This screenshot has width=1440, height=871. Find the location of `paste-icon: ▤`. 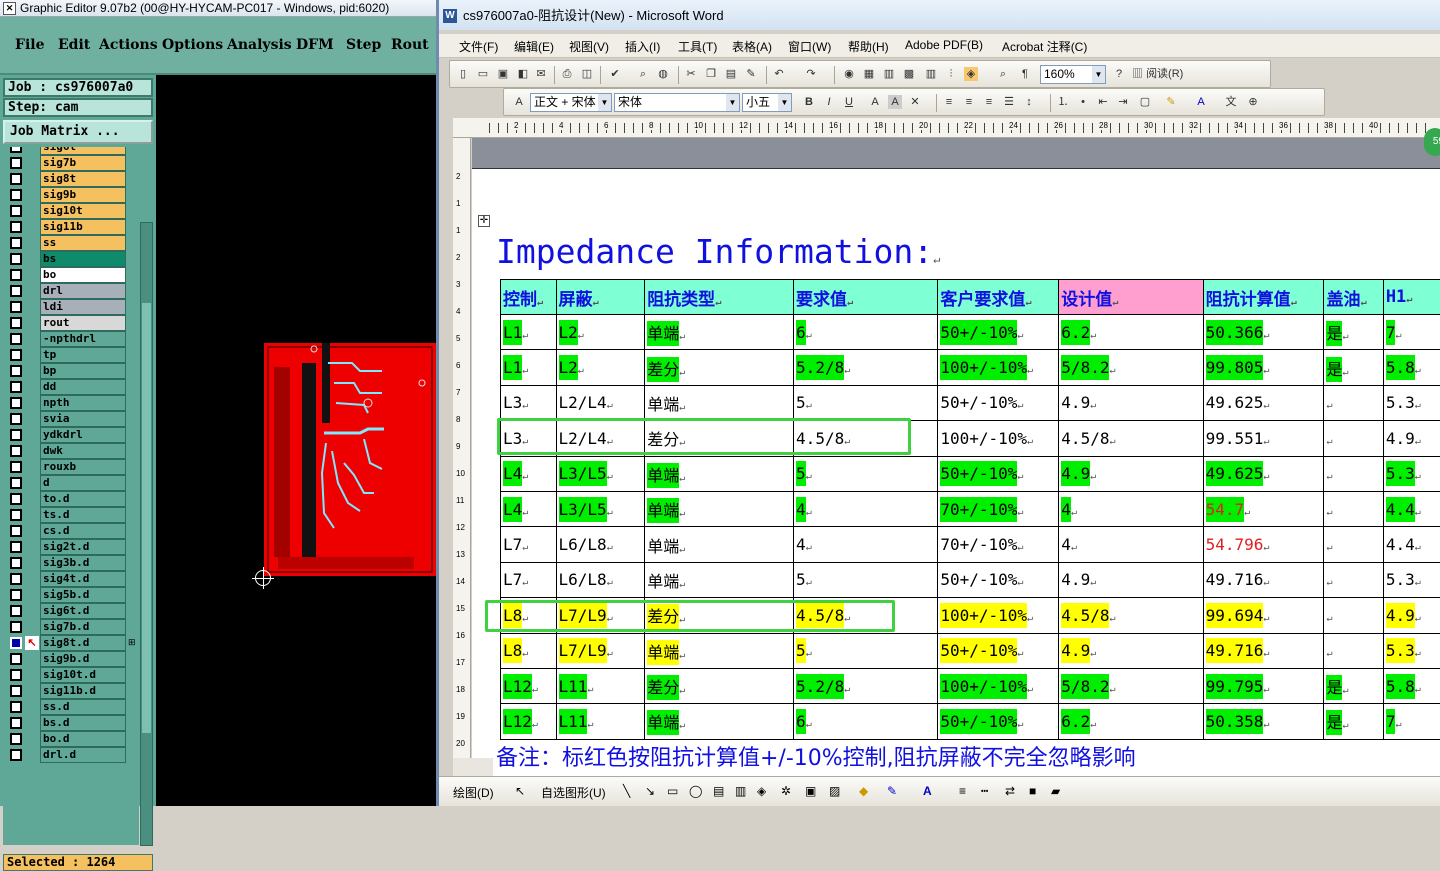

paste-icon: ▤ is located at coordinates (731, 74).